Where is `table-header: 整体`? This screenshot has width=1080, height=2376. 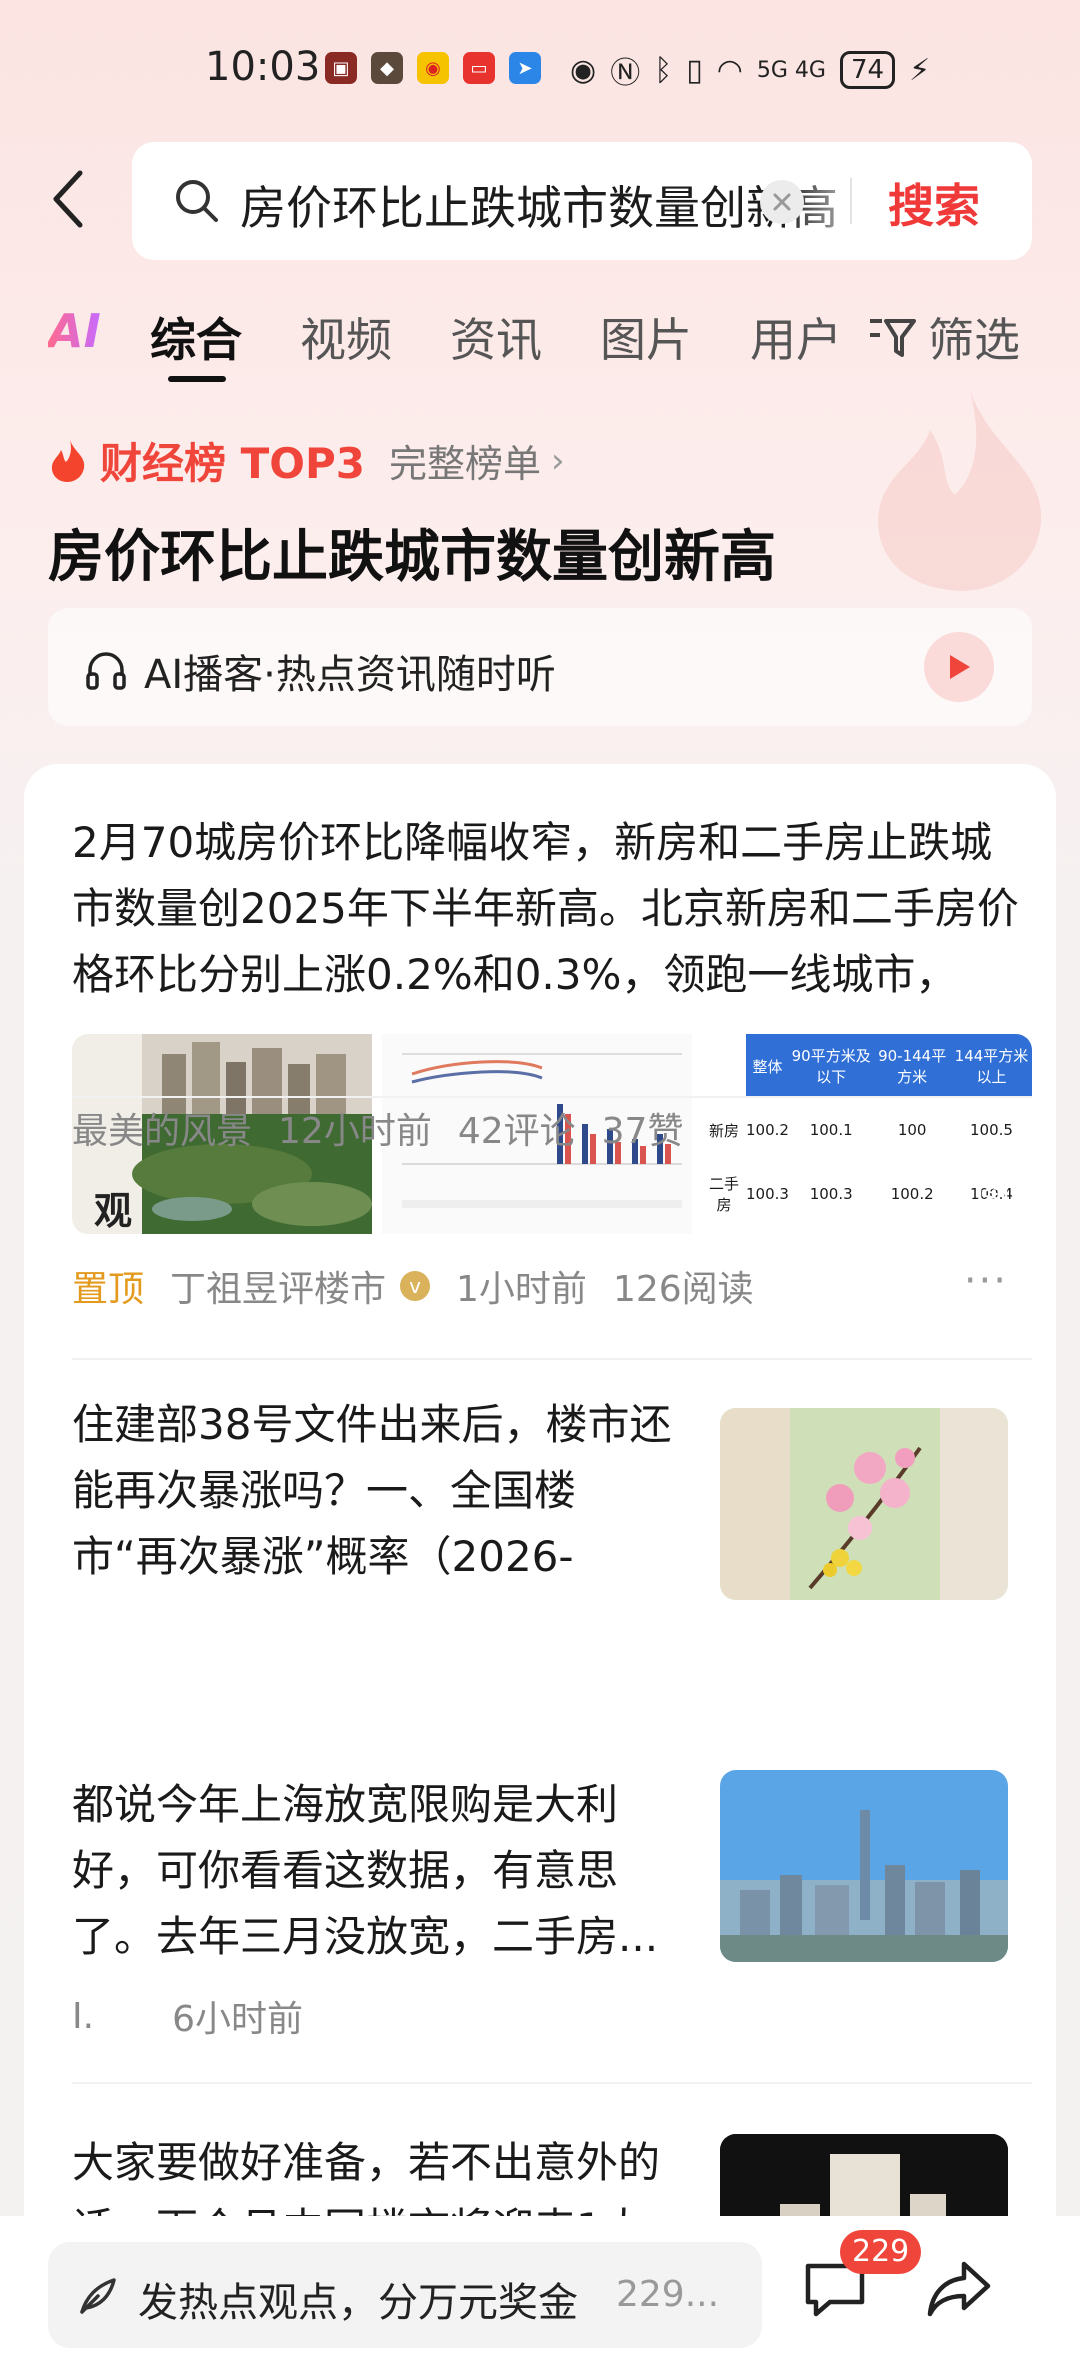
table-header: 整体 is located at coordinates (767, 1066).